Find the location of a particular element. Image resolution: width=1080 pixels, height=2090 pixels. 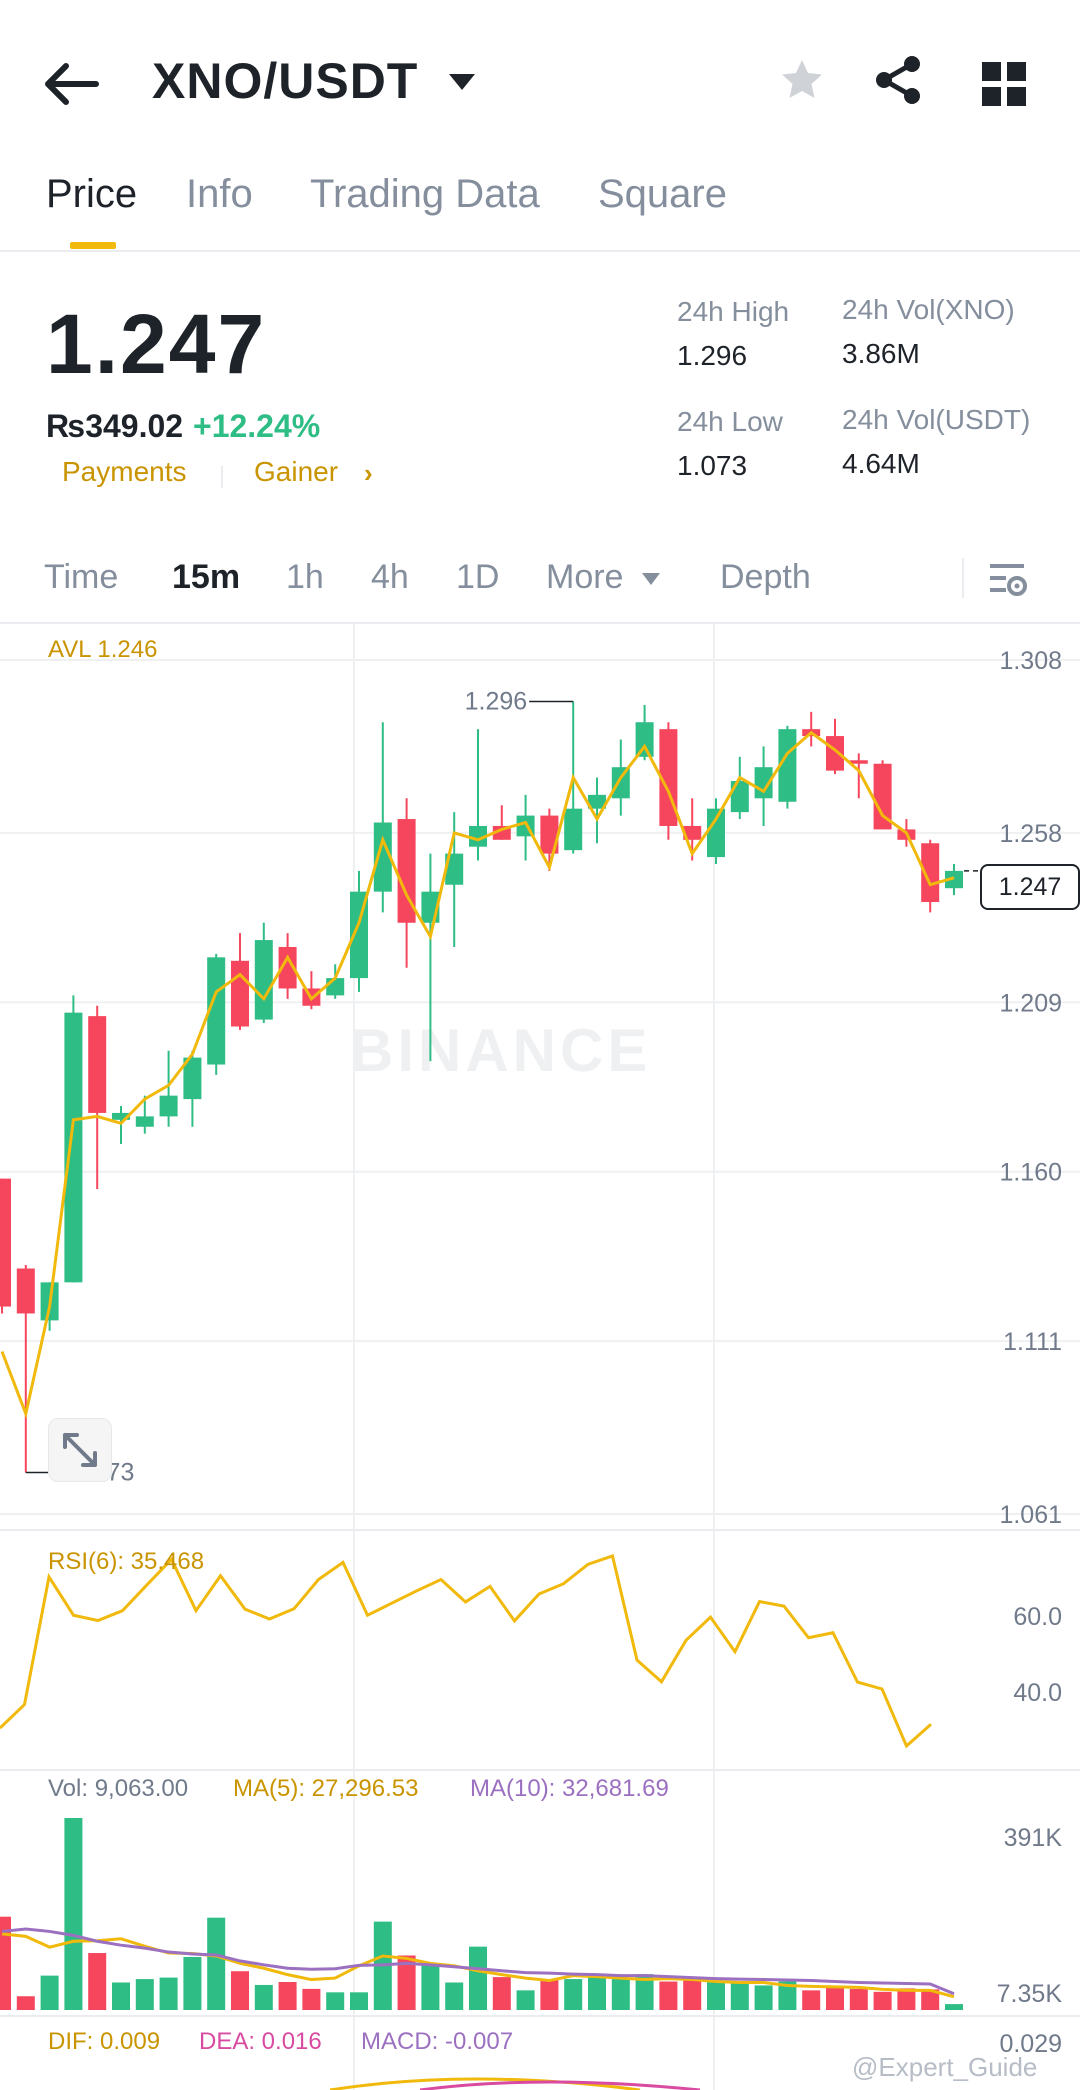

pair-title: XNO/USDT is located at coordinates (285, 81).